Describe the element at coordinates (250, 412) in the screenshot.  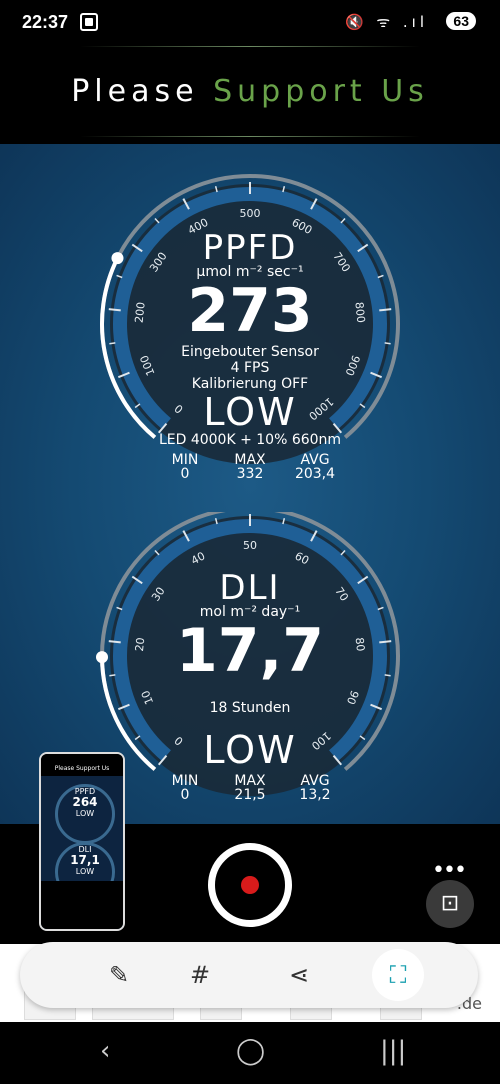
I see `ppfd-level: LOW` at that location.